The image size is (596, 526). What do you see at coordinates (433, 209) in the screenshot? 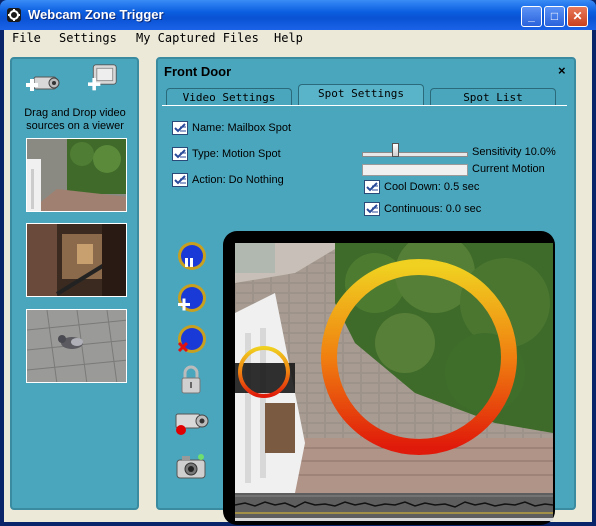
I see `continuous-label: Continuous: 0.0 sec` at bounding box center [433, 209].